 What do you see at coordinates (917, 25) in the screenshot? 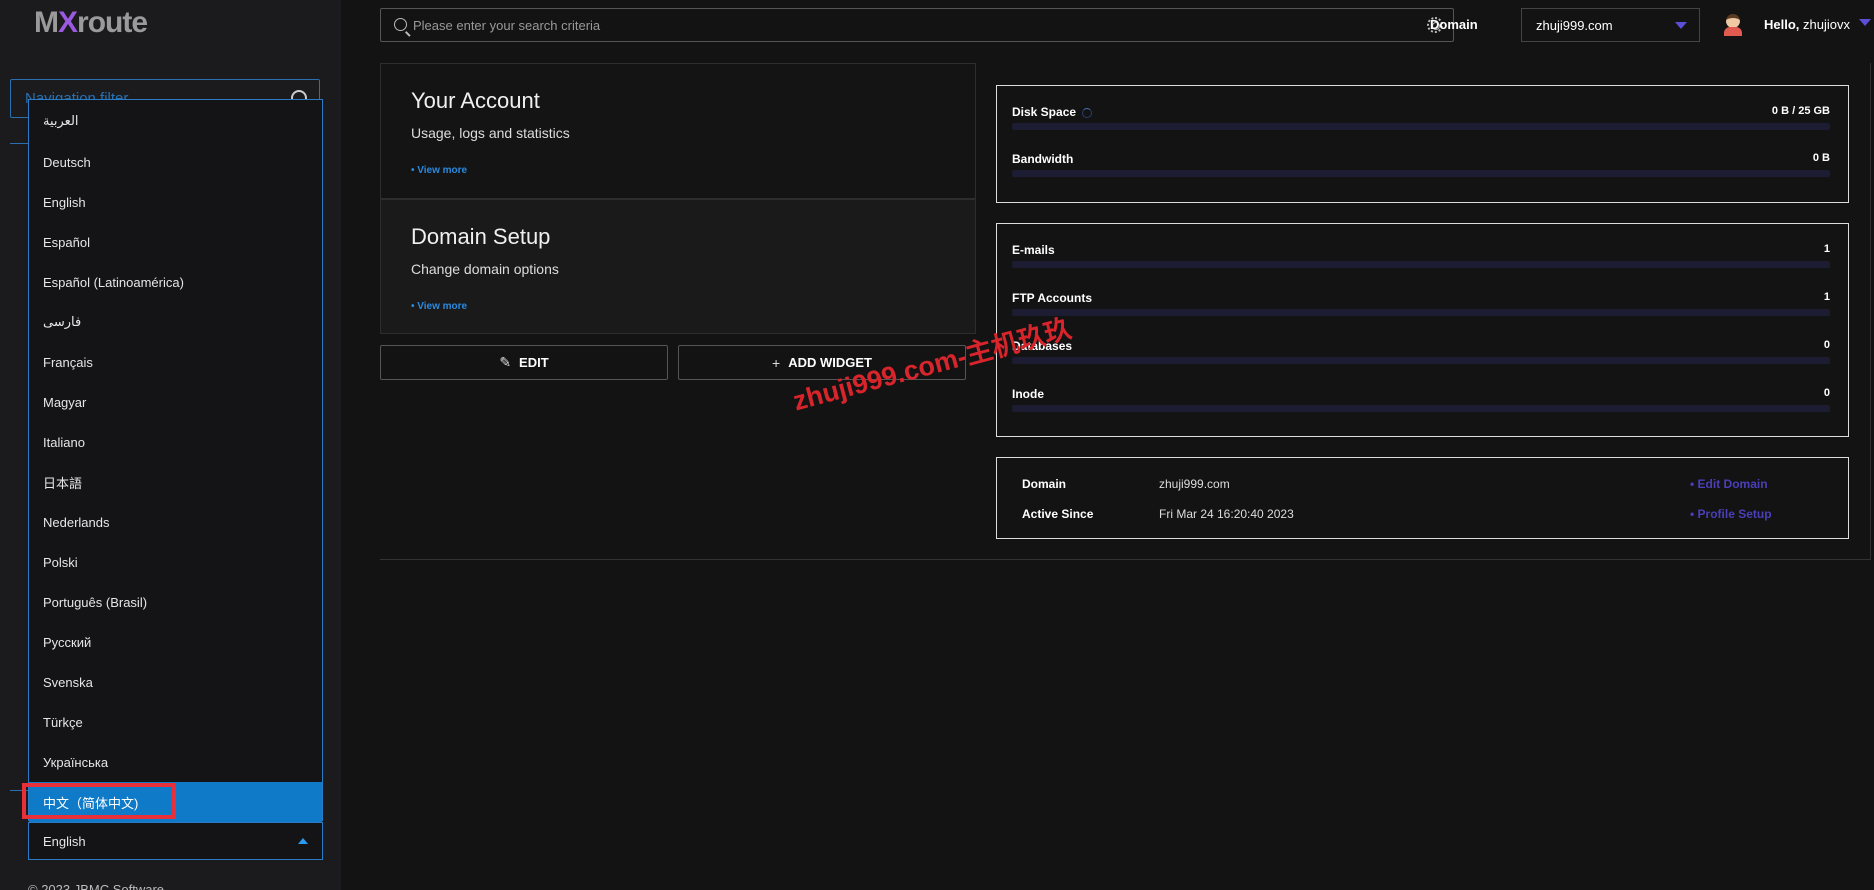
I see `search-input: Please enter your search criteria` at bounding box center [917, 25].